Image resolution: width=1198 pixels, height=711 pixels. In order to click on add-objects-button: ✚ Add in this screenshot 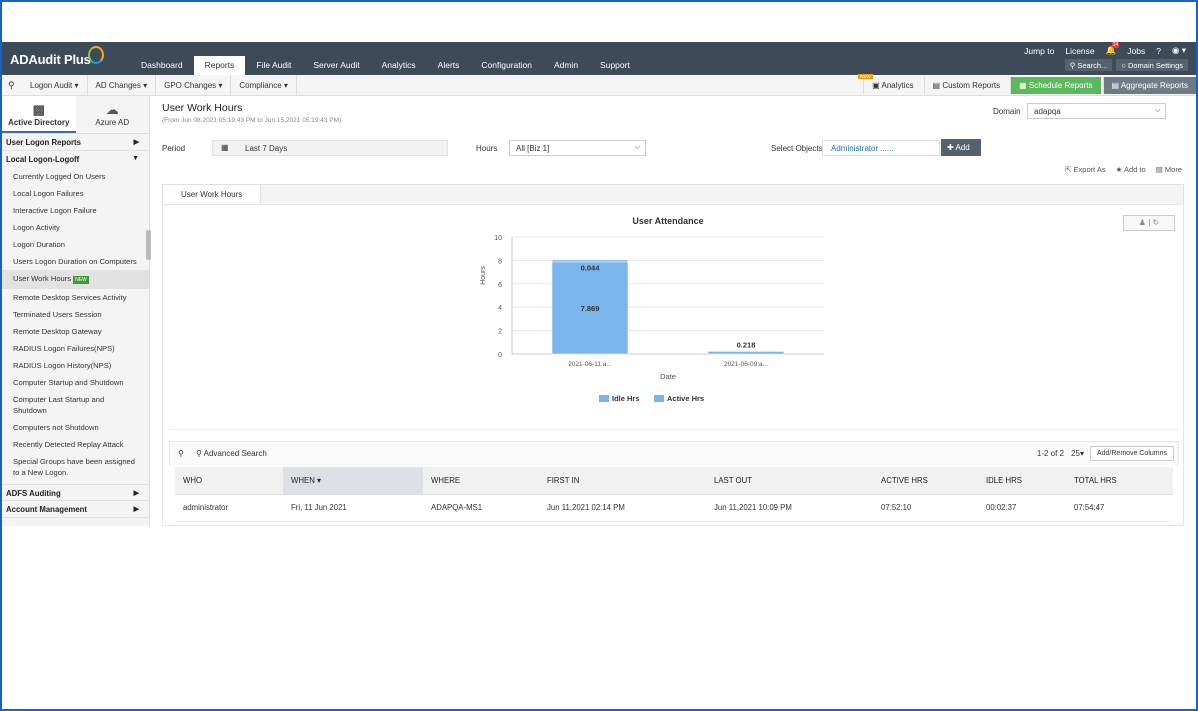, I will do `click(961, 147)`.